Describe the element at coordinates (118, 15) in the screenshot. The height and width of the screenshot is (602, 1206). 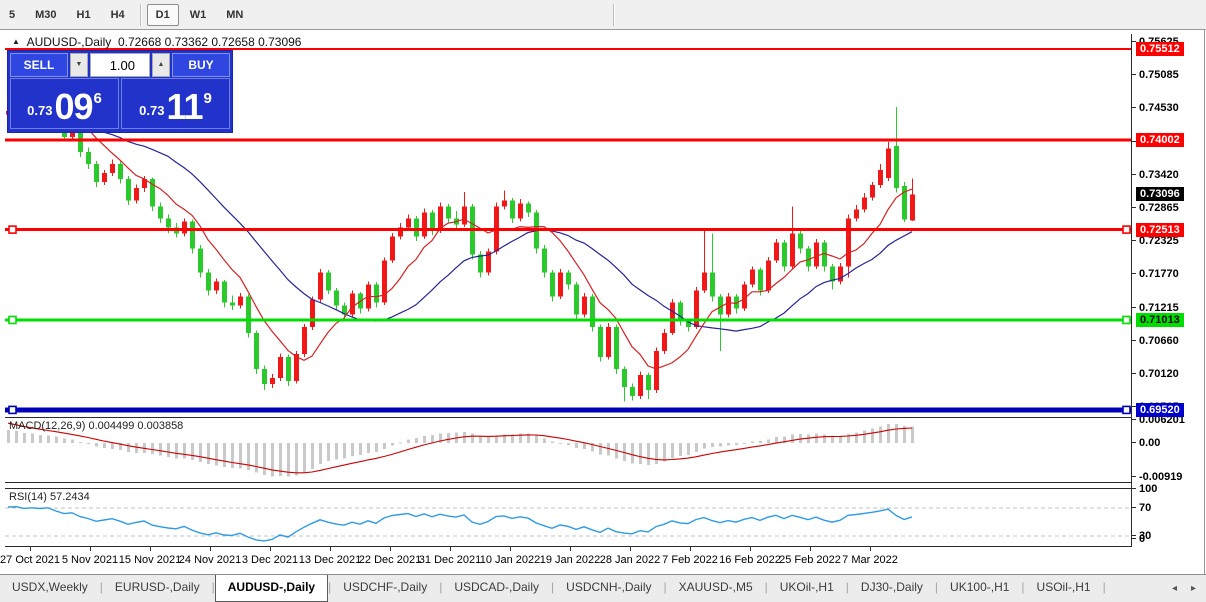
I see `timeframe-button-h4: H4` at that location.